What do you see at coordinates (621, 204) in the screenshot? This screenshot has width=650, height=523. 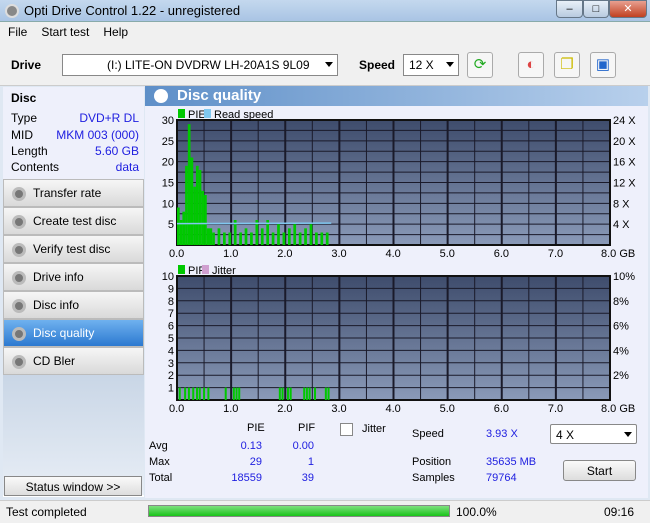 I see `y2-tick-label: 8 X` at bounding box center [621, 204].